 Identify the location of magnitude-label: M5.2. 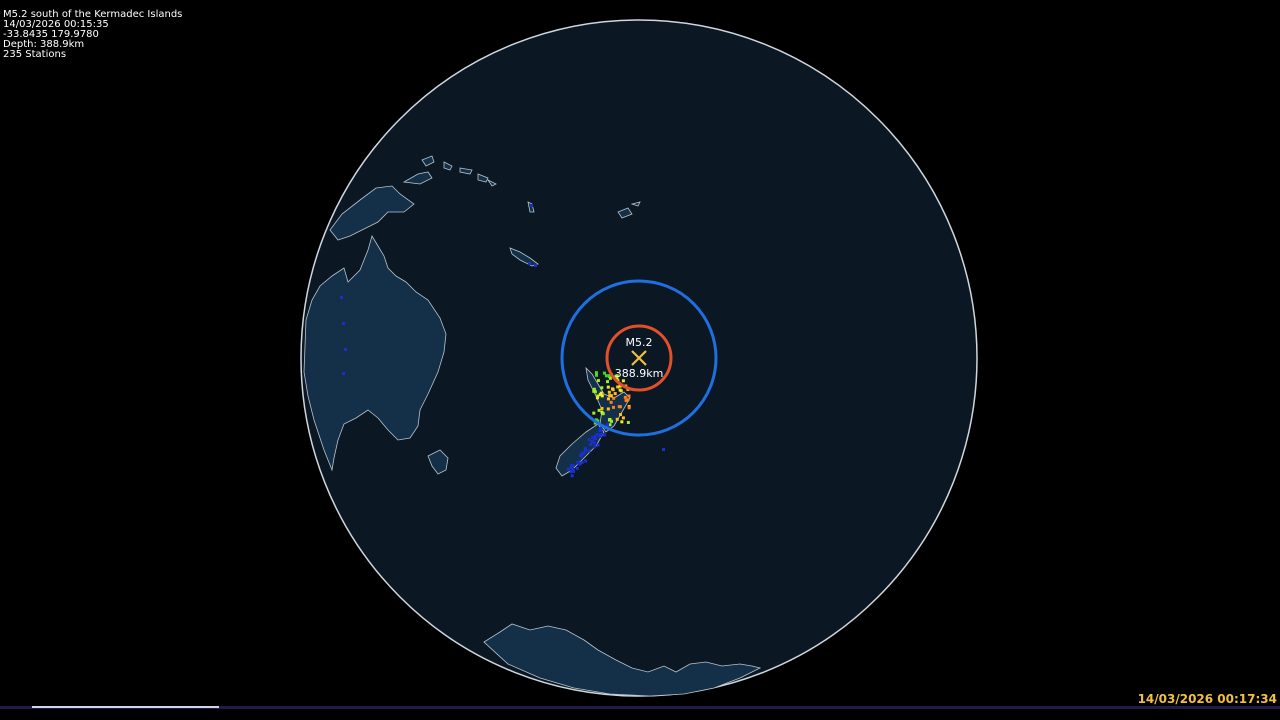
(639, 342).